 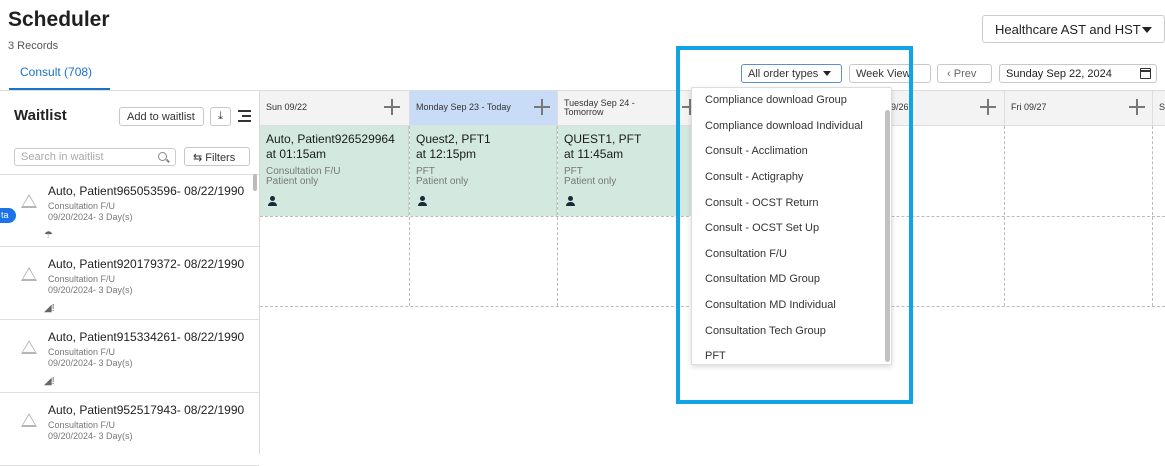 What do you see at coordinates (330, 139) in the screenshot?
I see `appointment-patient: Auto, Patient926529964` at bounding box center [330, 139].